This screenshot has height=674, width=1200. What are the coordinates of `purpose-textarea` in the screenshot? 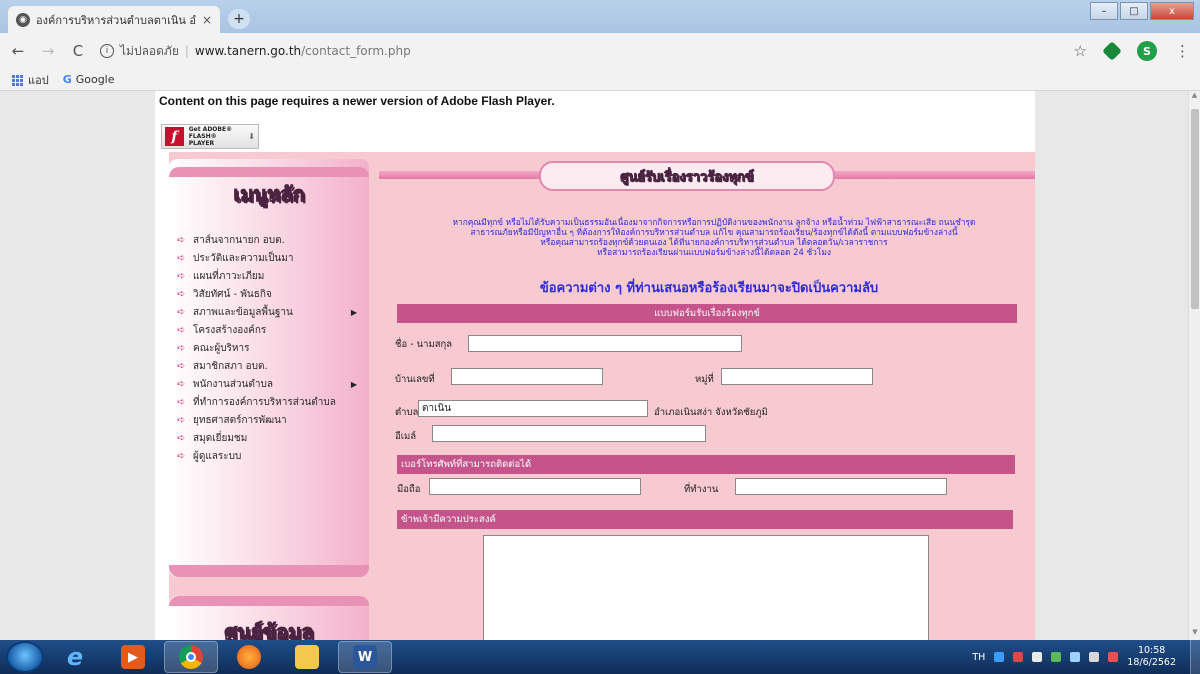 It's located at (706, 587).